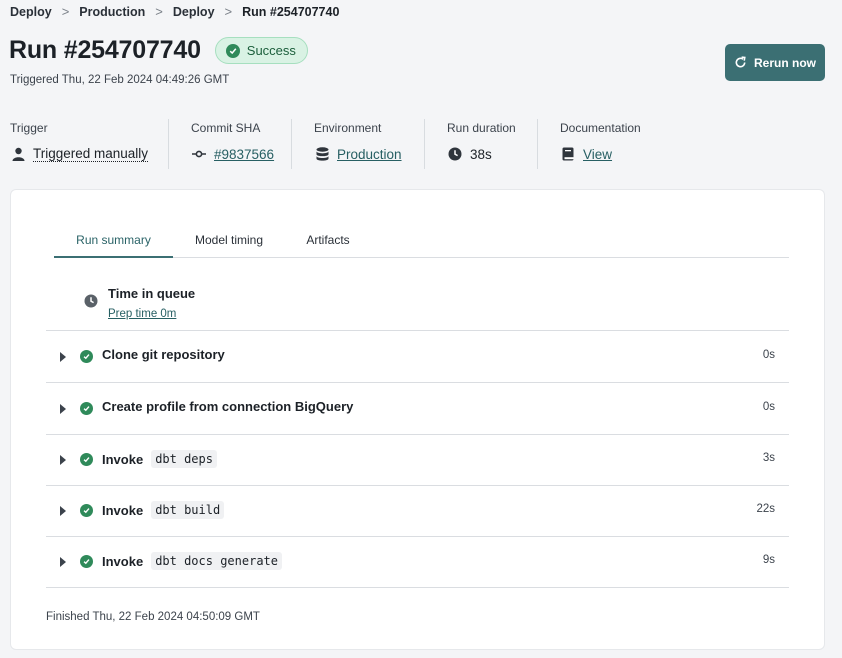  I want to click on tab-model-timing: Model timing, so click(229, 239).